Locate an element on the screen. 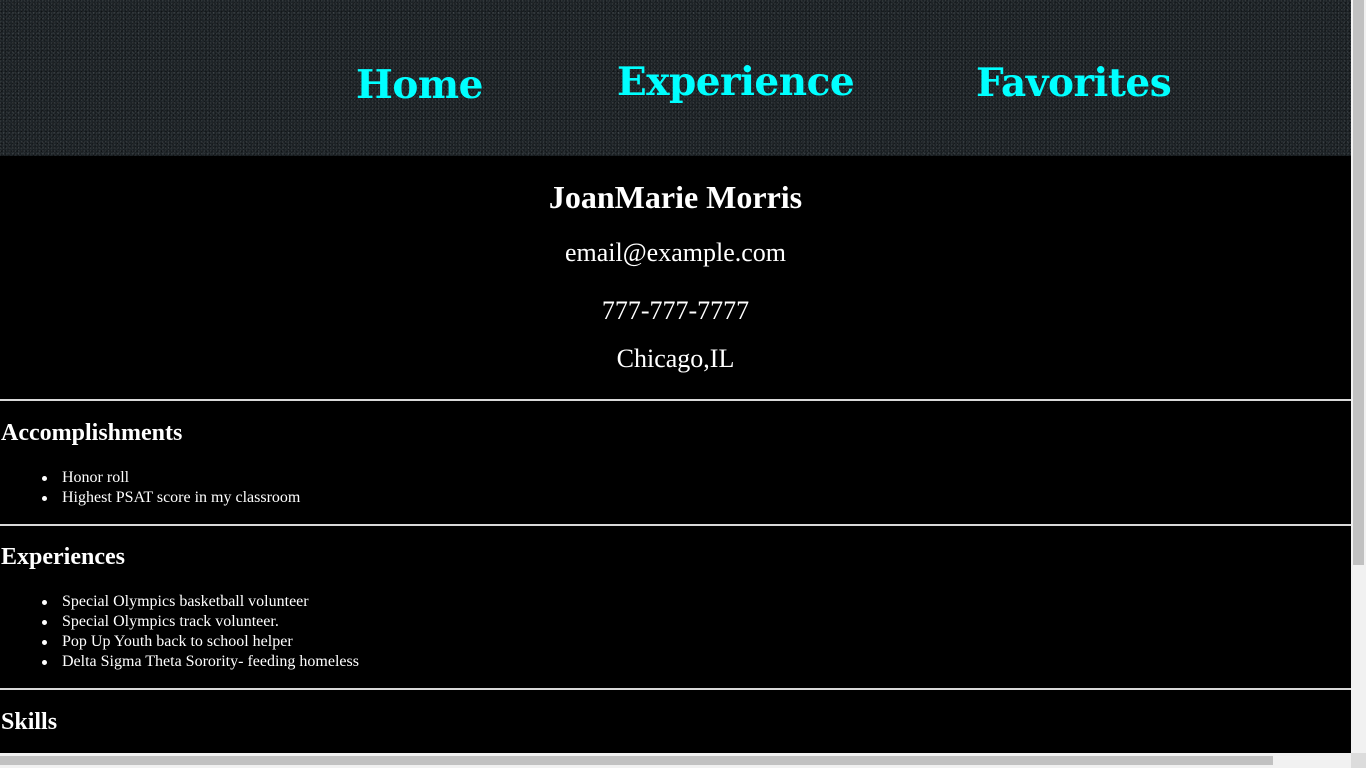 The height and width of the screenshot is (768, 1366). skills-heading: Skills is located at coordinates (29, 722).